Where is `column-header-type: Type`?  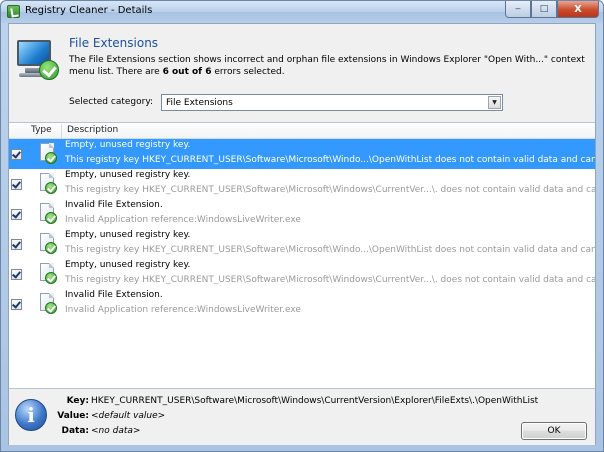 column-header-type: Type is located at coordinates (41, 130).